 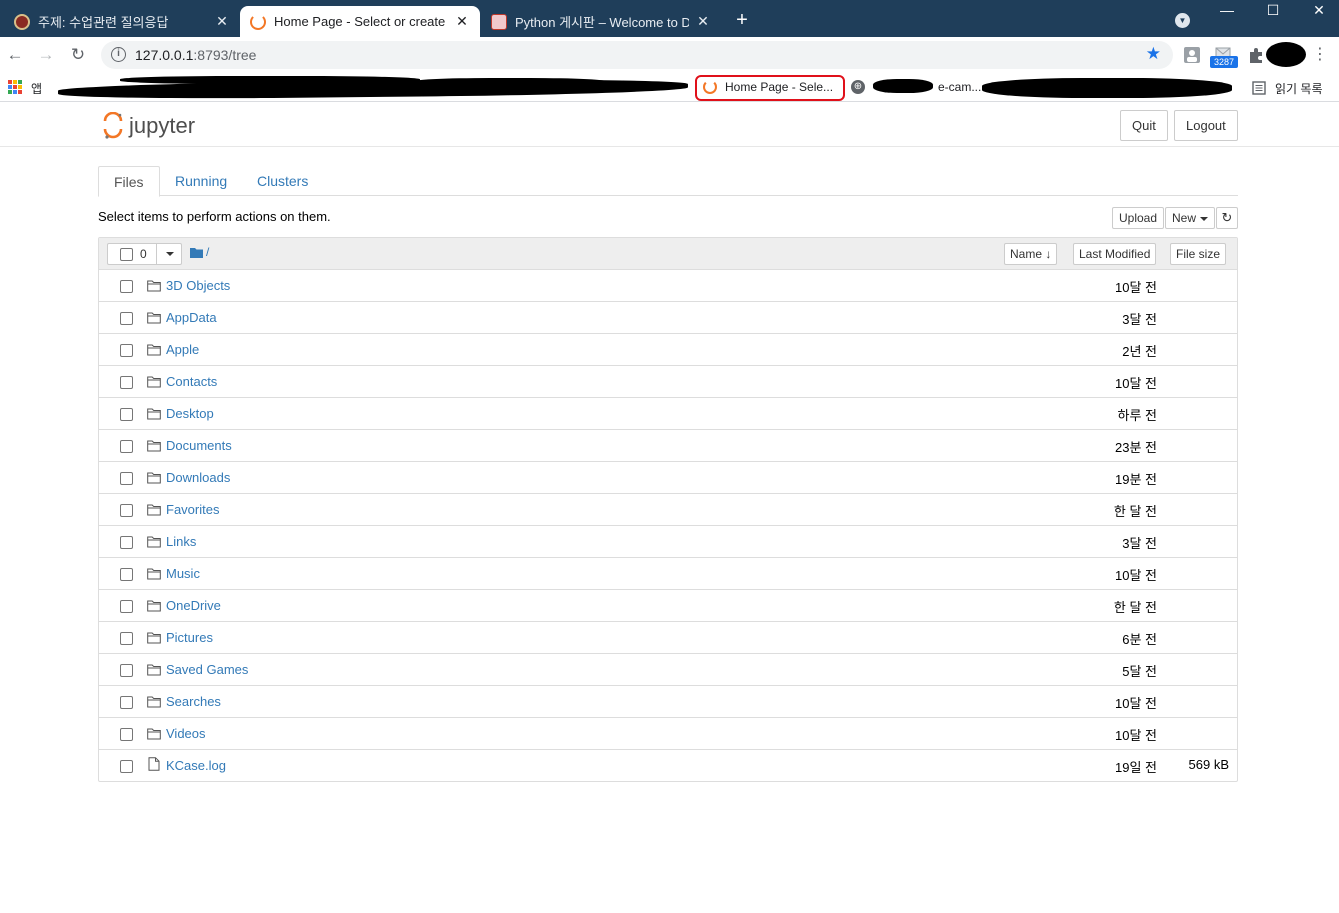 I want to click on extension-profile-icon, so click(x=1192, y=55).